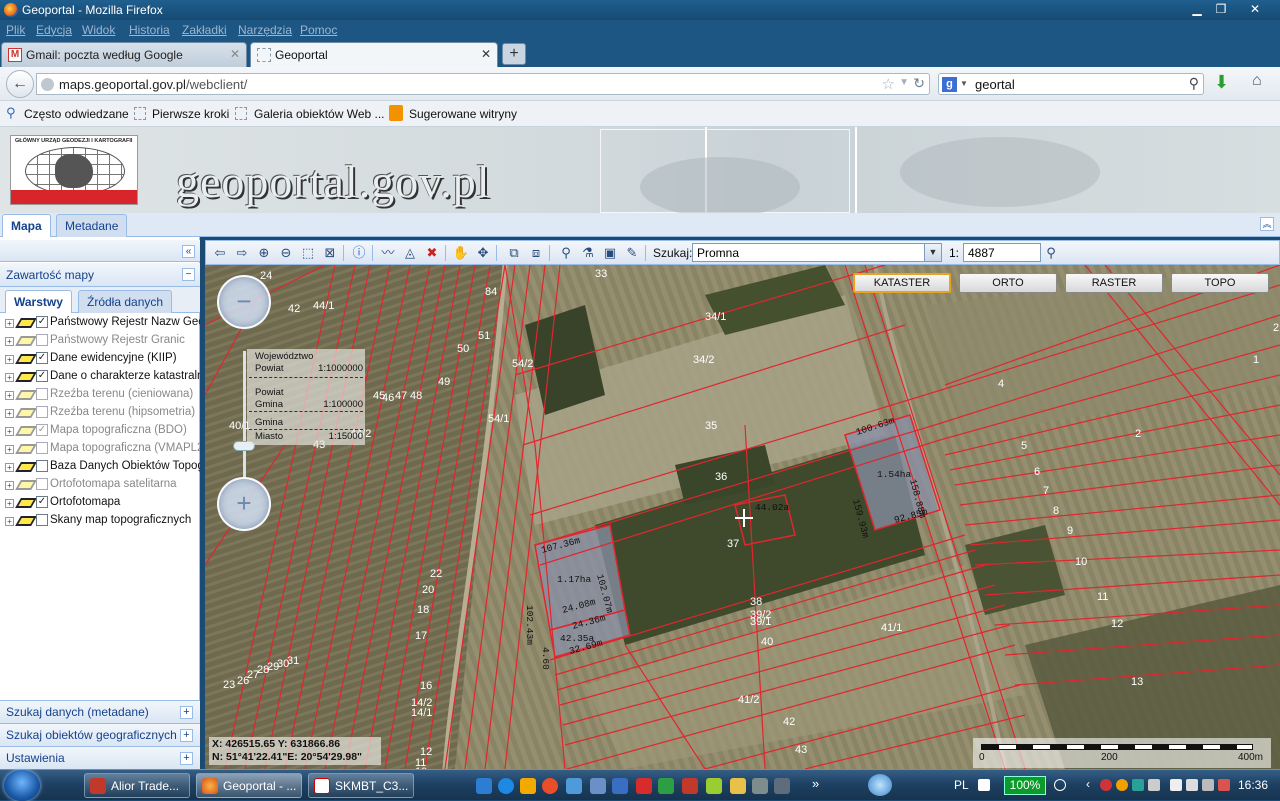 This screenshot has width=1280, height=801. What do you see at coordinates (514, 54) in the screenshot?
I see `new-tab-button: +` at bounding box center [514, 54].